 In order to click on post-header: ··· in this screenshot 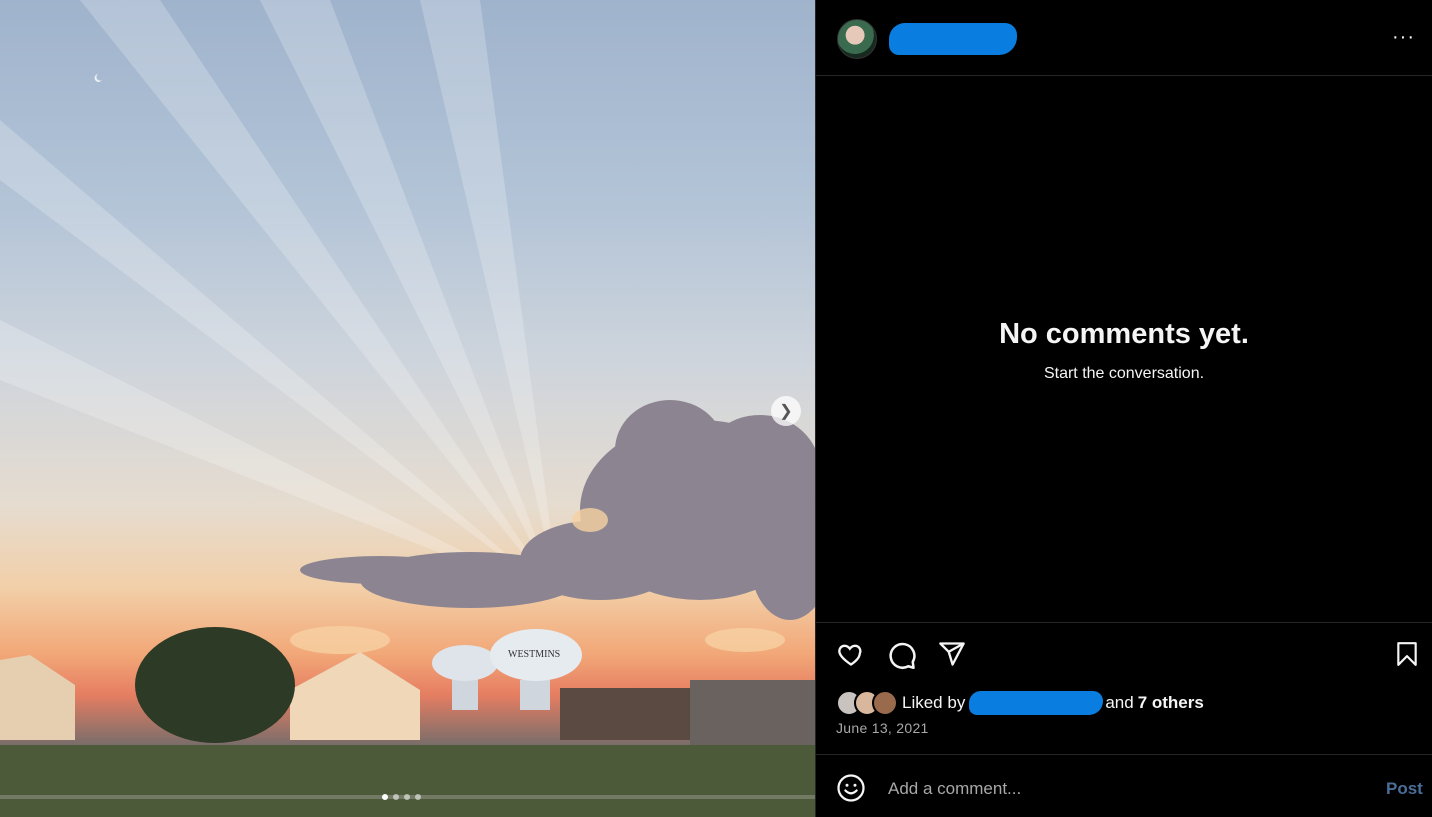, I will do `click(1124, 38)`.